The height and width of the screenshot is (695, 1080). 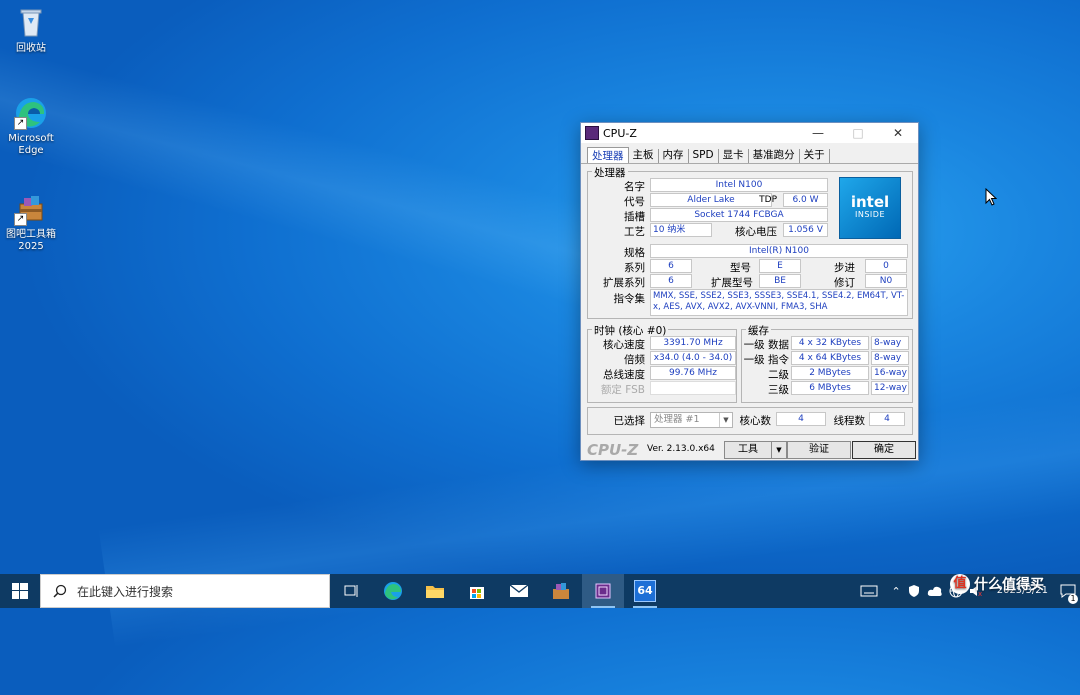 I want to click on mouse-cursor-icon, so click(x=991, y=197).